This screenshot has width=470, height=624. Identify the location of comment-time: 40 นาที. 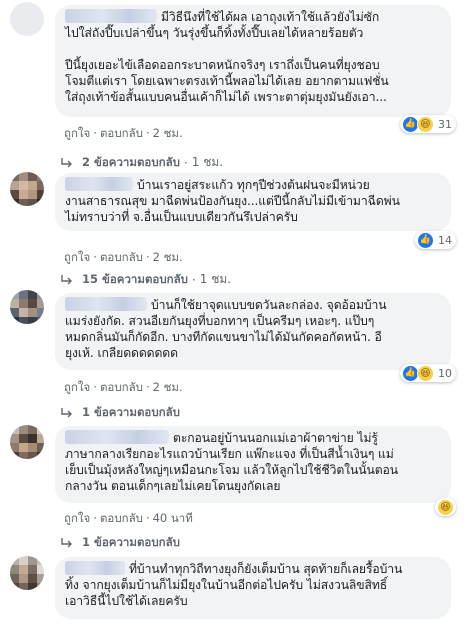
(173, 518).